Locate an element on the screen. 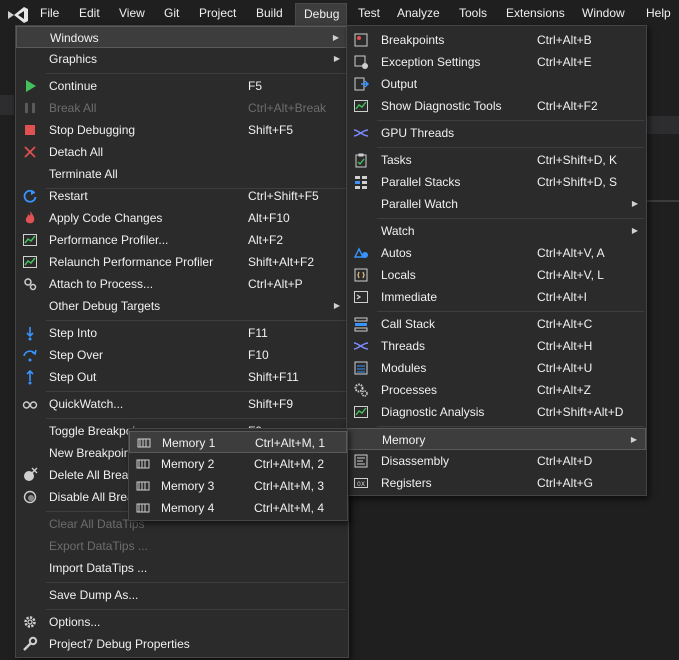 The height and width of the screenshot is (660, 679). windows-menu-tasks: Tasks Ctrl+Shift+D, K is located at coordinates (496, 160).